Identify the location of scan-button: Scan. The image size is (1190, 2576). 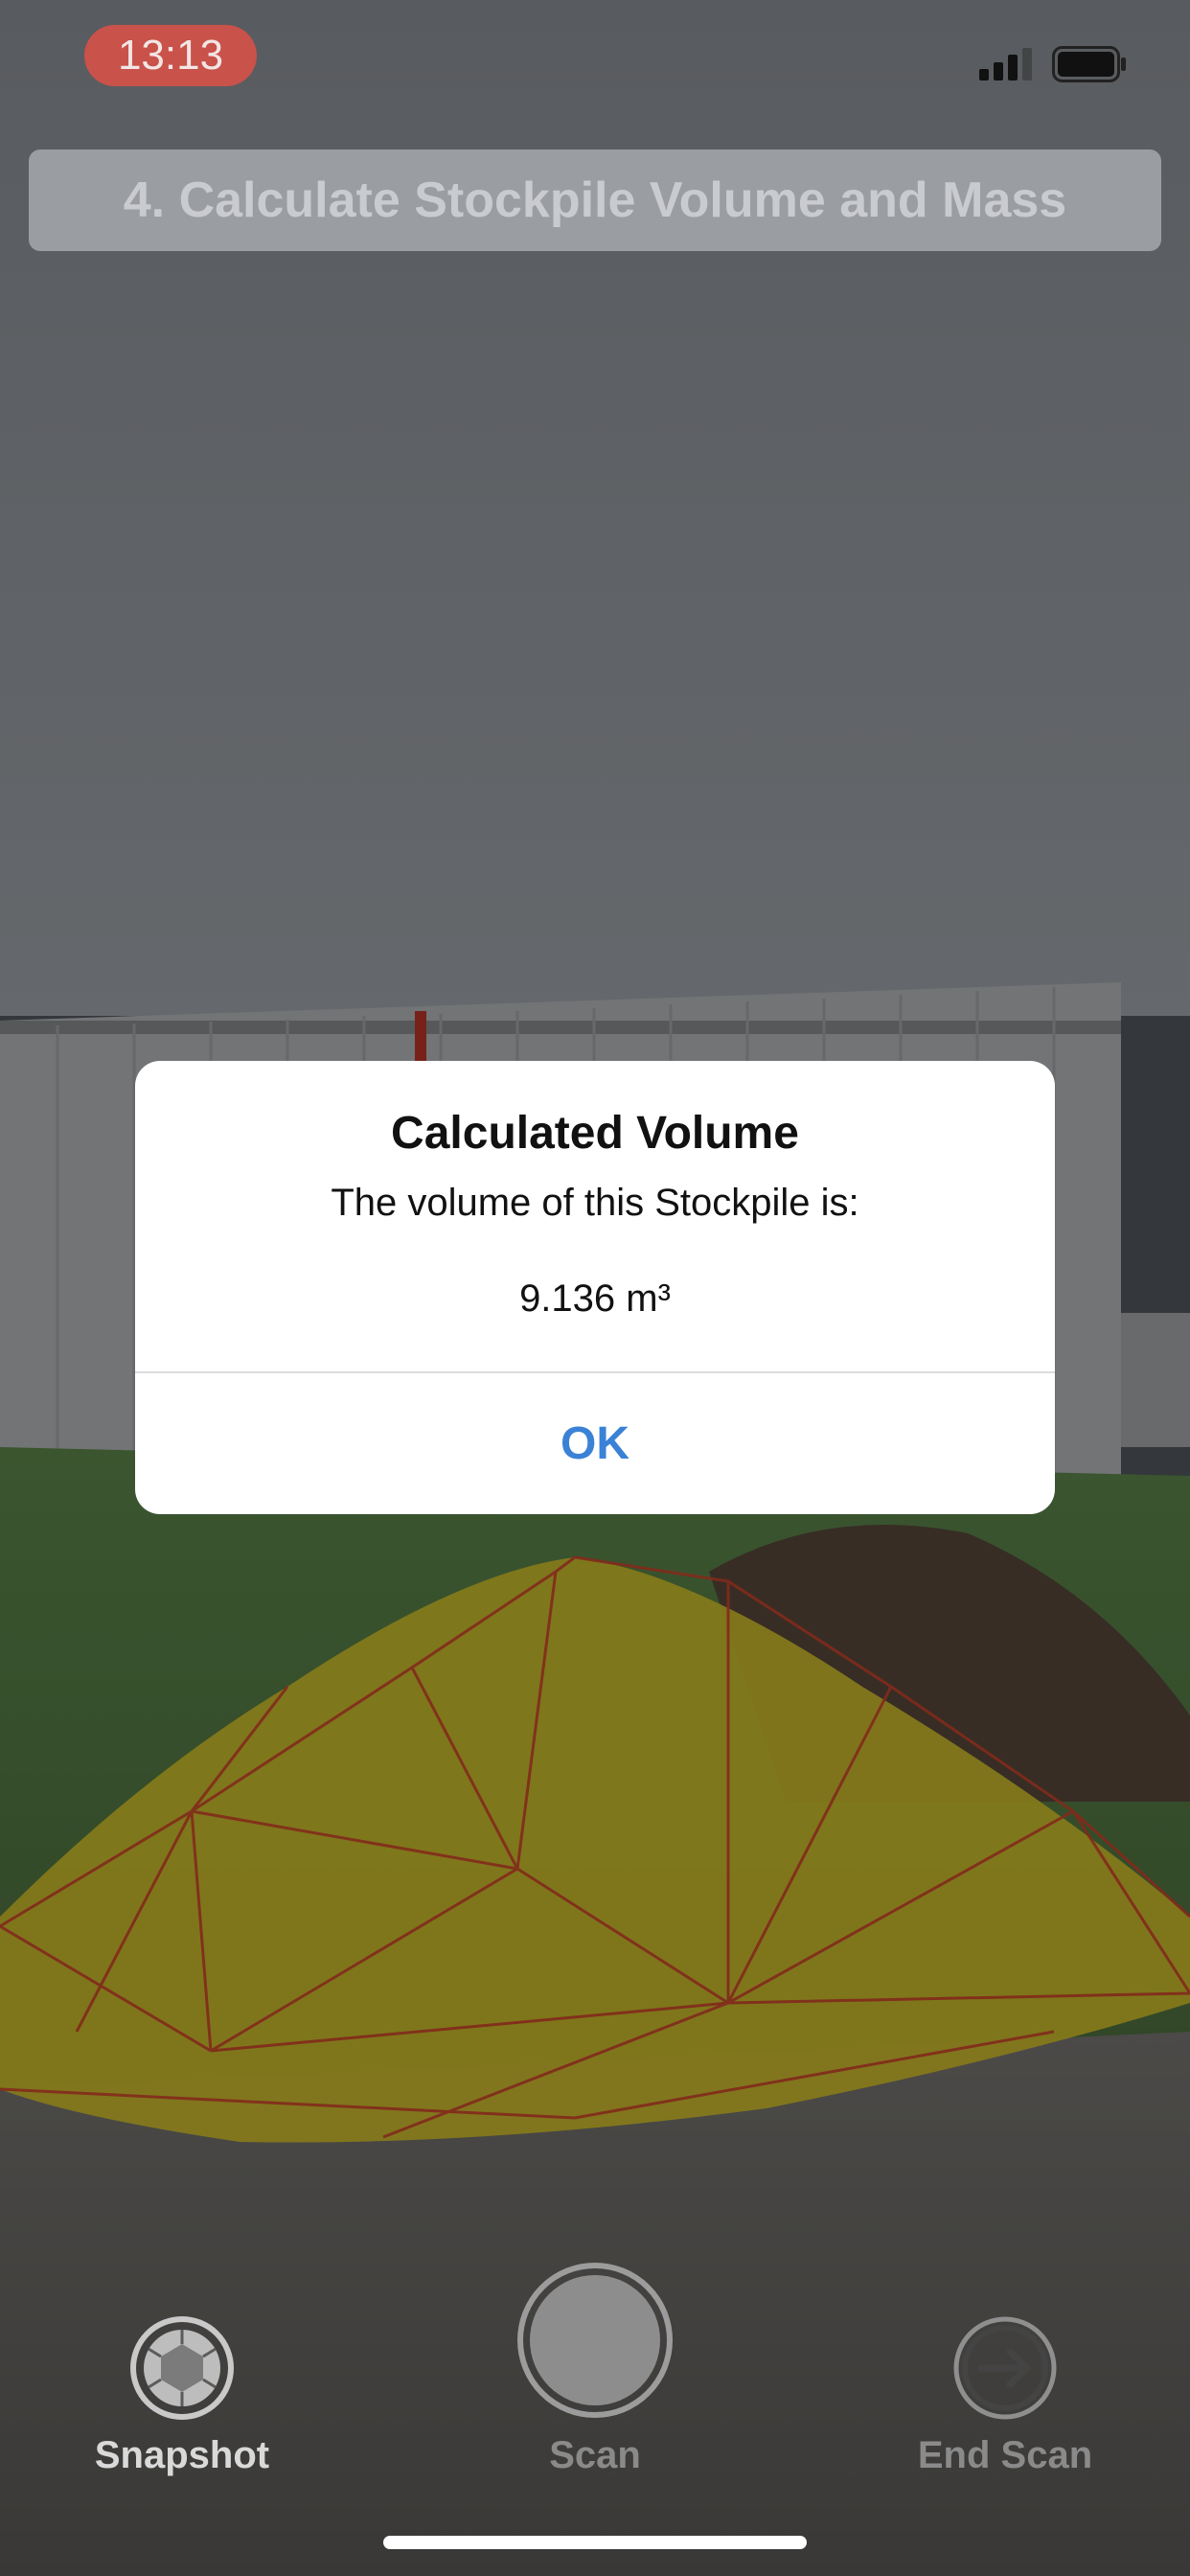
(595, 2357).